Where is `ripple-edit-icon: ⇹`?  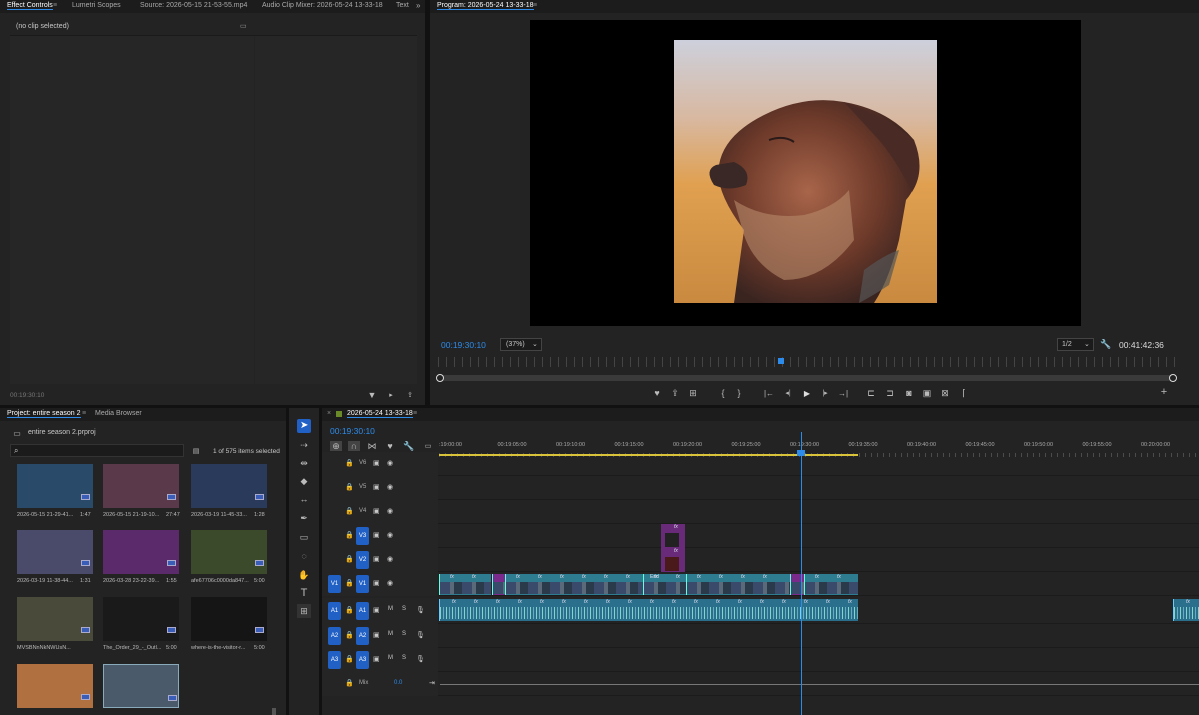
ripple-edit-icon: ⇹ is located at coordinates (304, 463).